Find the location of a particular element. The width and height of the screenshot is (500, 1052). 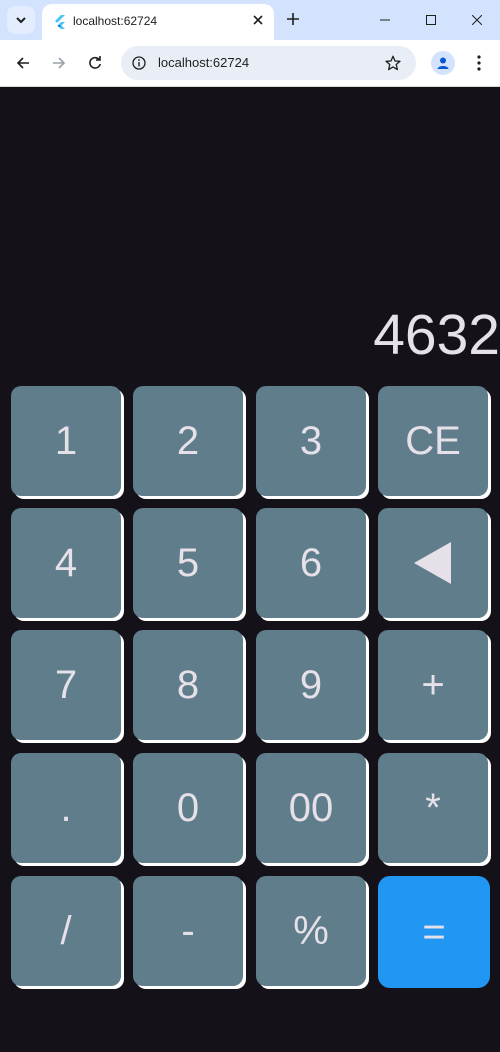

key-label: . is located at coordinates (66, 807).